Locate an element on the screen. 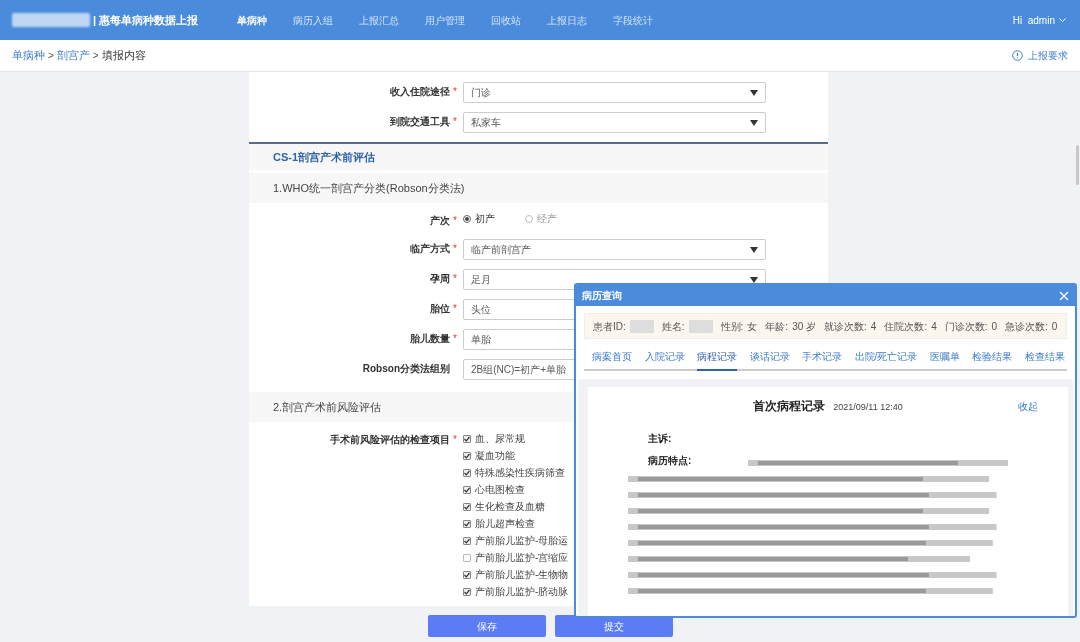 Image resolution: width=1080 pixels, height=642 pixels. info-value: 30 岁 is located at coordinates (804, 326).